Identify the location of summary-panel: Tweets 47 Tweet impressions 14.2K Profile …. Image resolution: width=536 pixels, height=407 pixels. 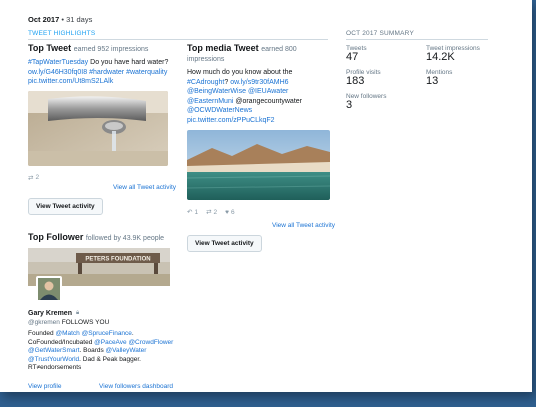
(421, 78).